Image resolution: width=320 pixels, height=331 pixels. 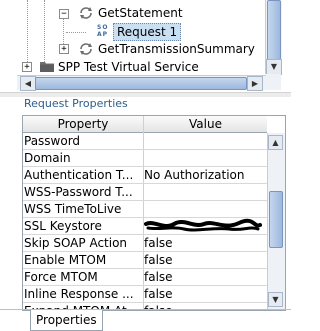 I want to click on table-row: Skip SOAP Action false, so click(x=145, y=243).